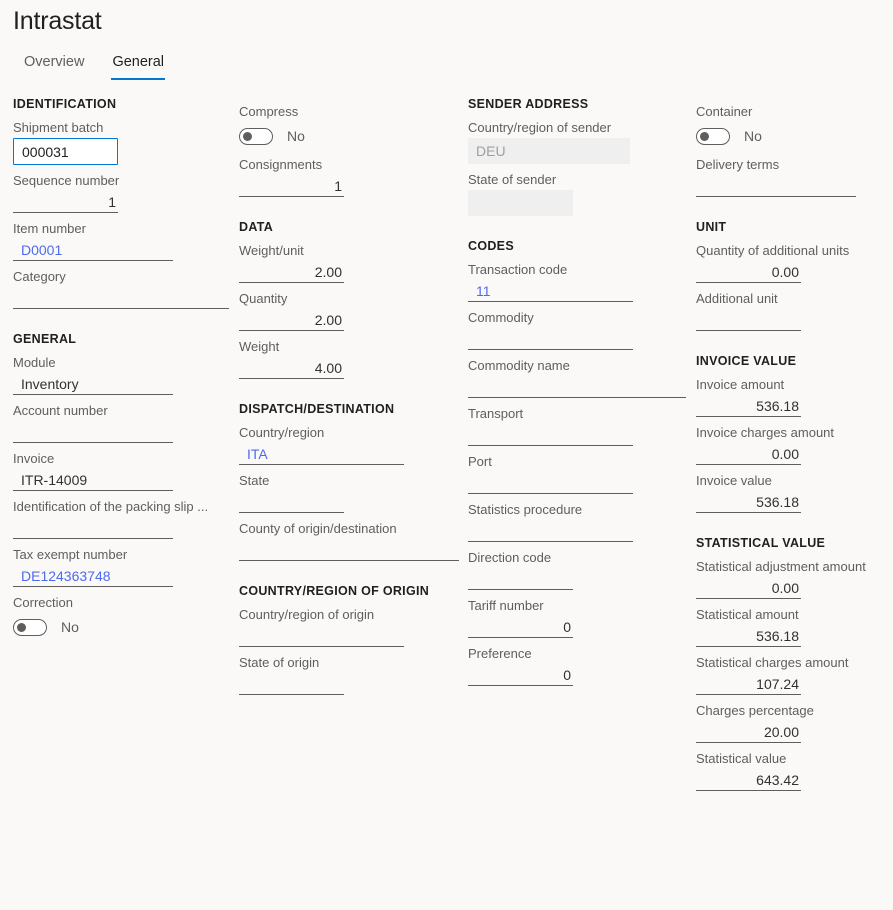  I want to click on group-heading-general: GENERAL, so click(45, 339).